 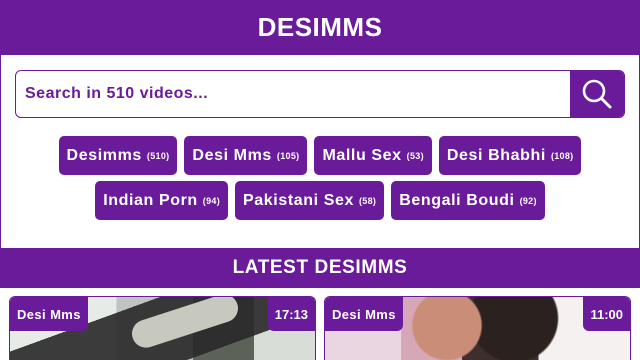 I want to click on tag-desi-mms: Desi Mms (105), so click(x=246, y=155).